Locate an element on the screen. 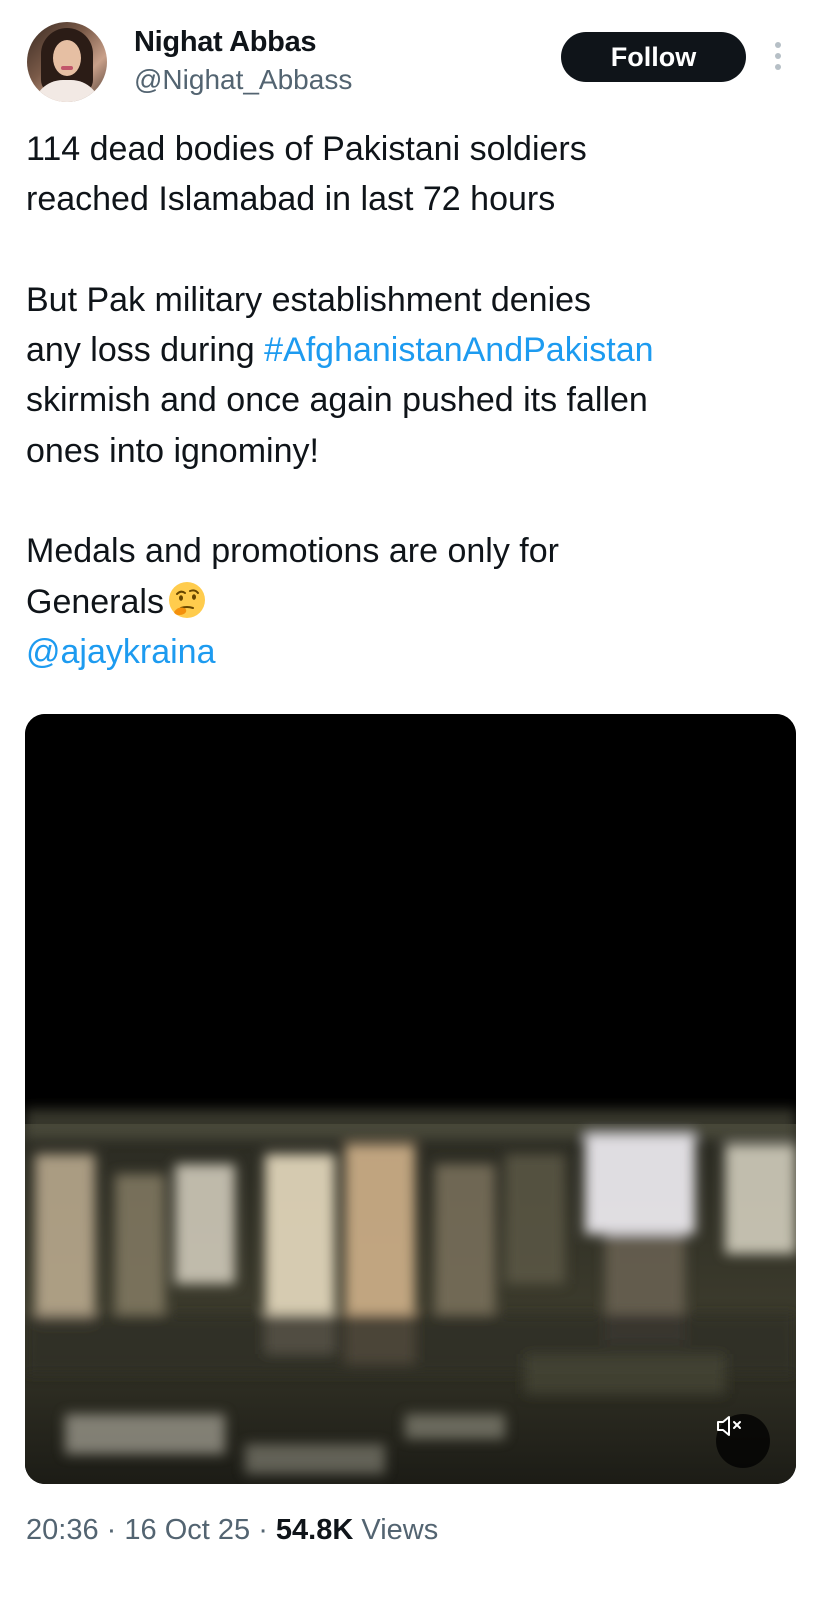  tweet-line: Generals is located at coordinates (421, 602).